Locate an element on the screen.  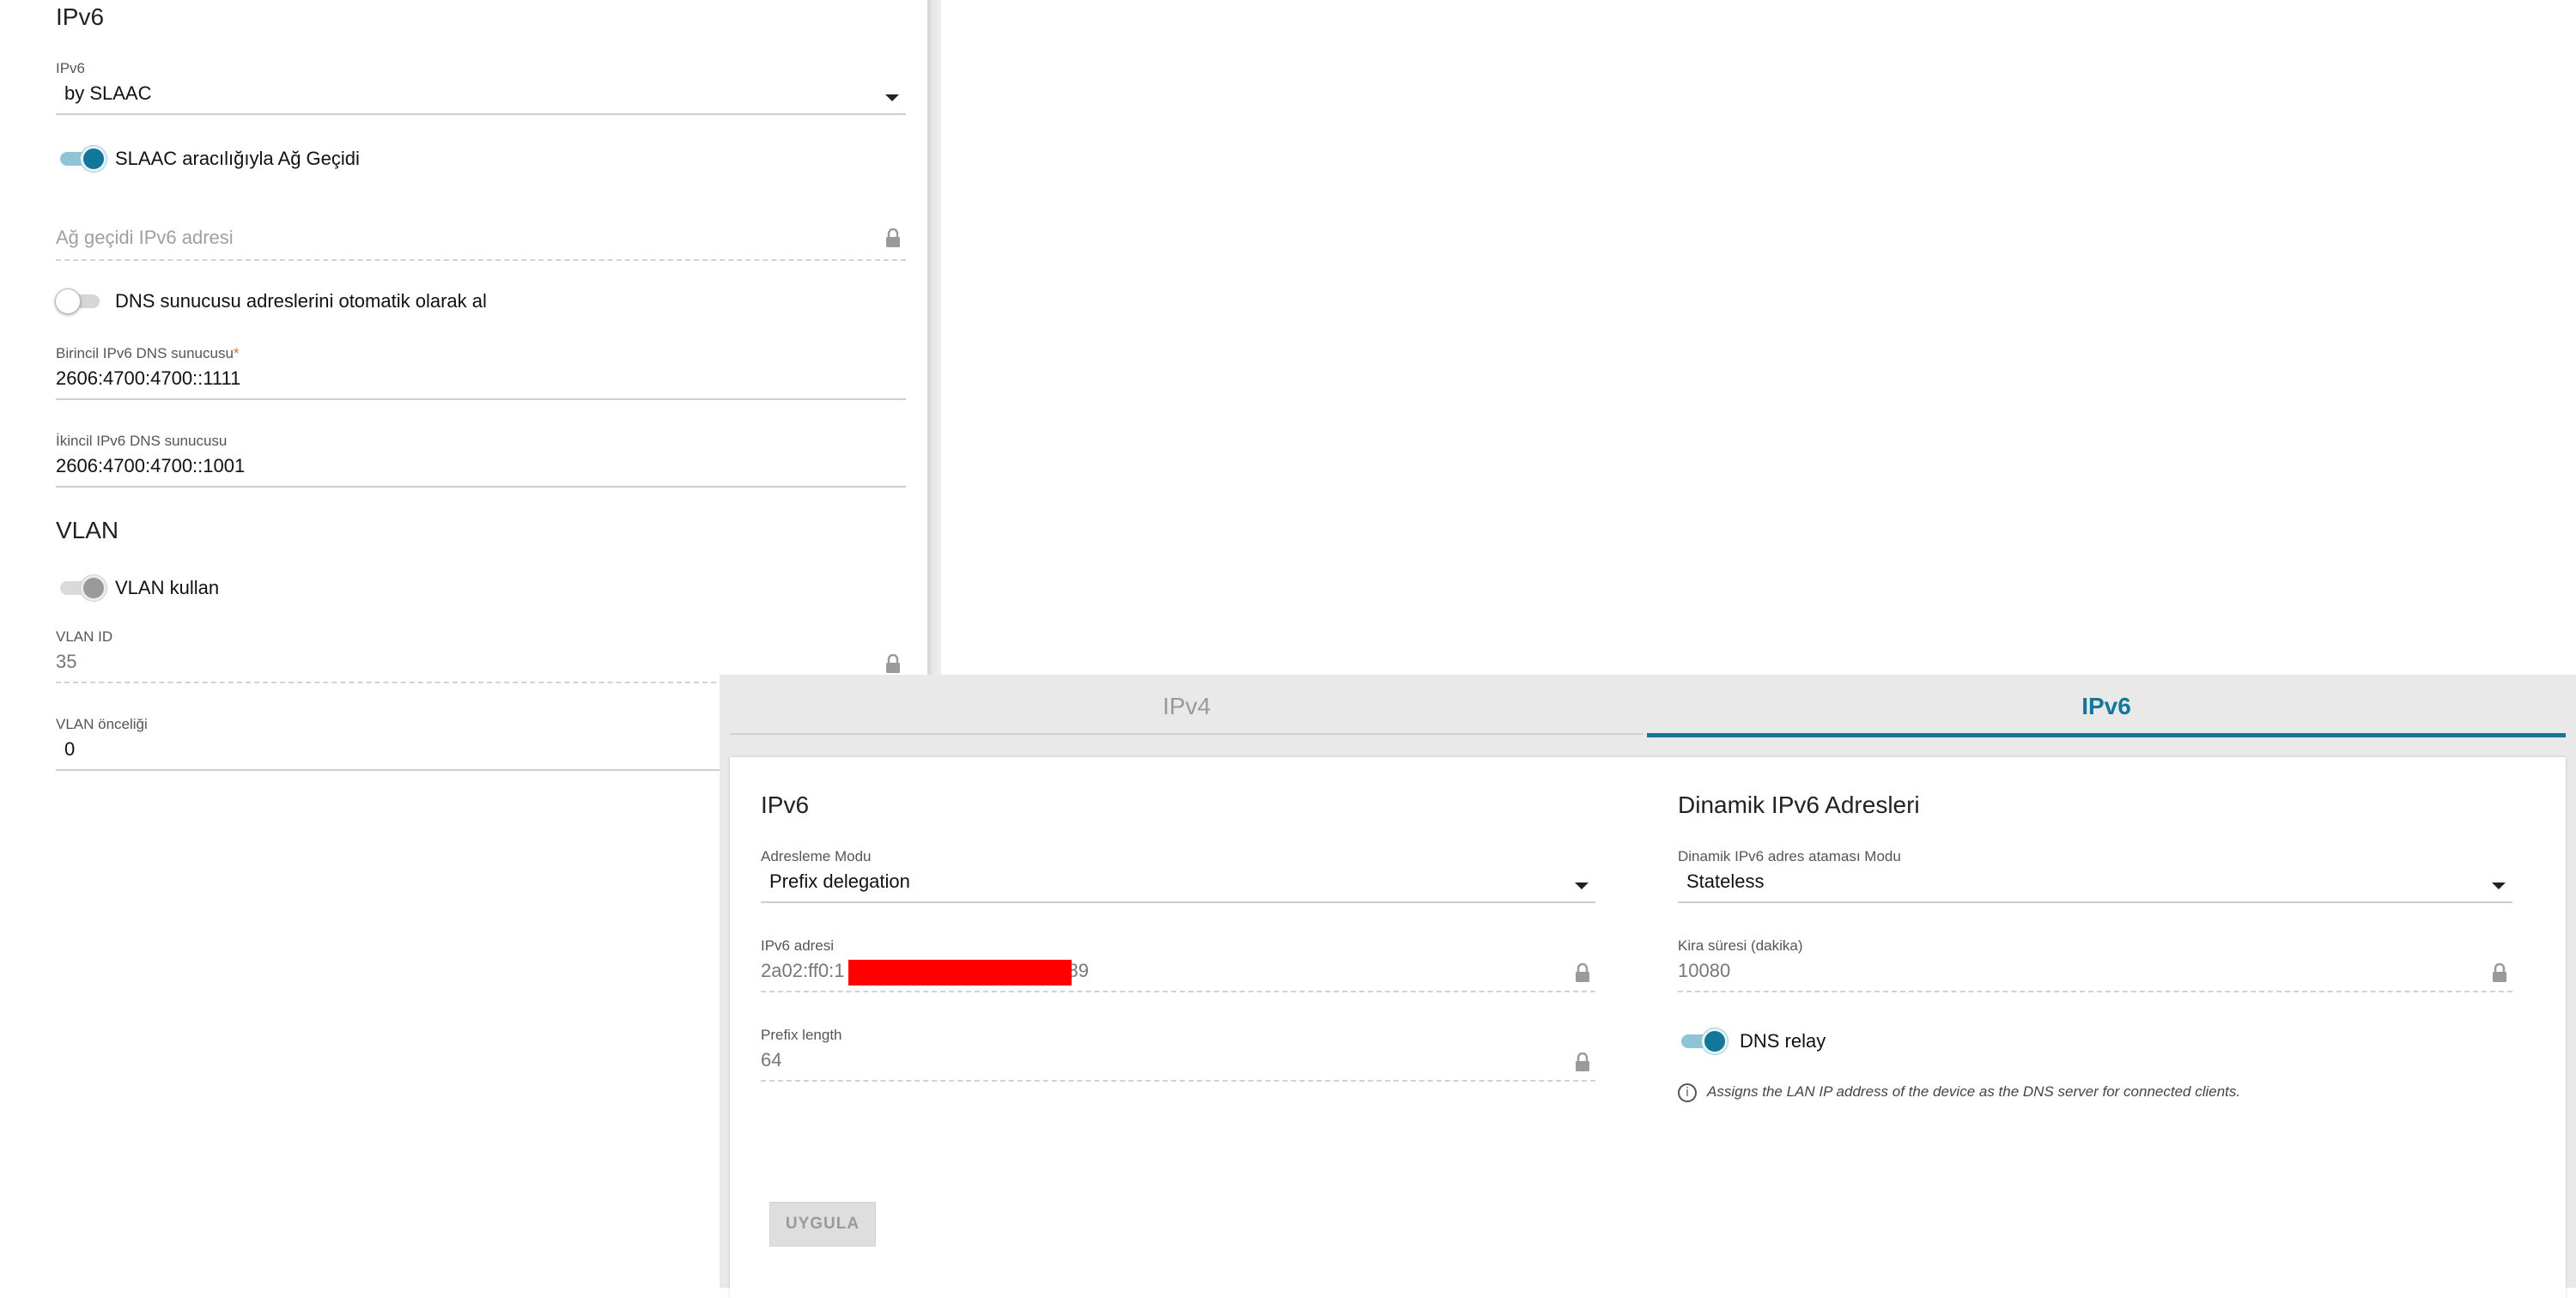
prefix-length-value: 64 is located at coordinates (771, 1060).